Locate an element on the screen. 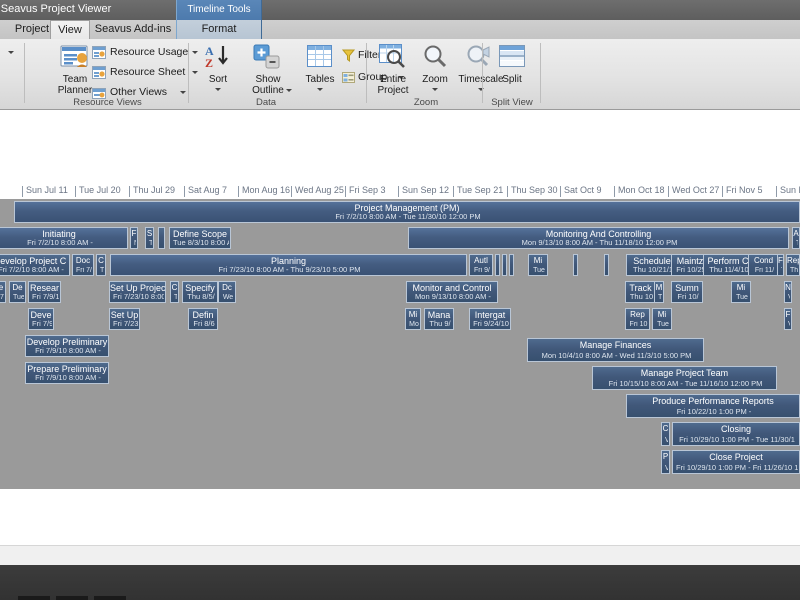 The image size is (800, 600). ruler-date-label: Wed Oct 27 is located at coordinates (696, 190).